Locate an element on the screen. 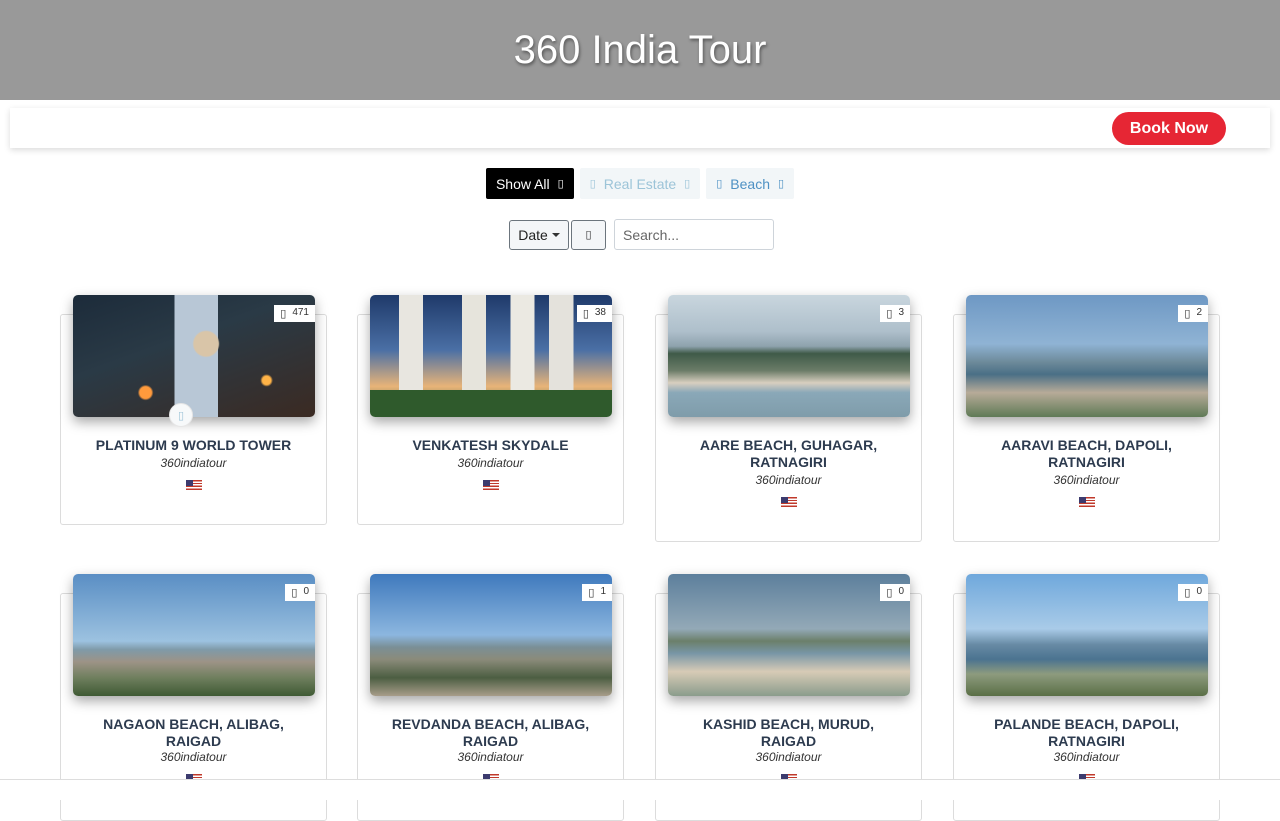  sort-order-button: ▯ is located at coordinates (588, 234).